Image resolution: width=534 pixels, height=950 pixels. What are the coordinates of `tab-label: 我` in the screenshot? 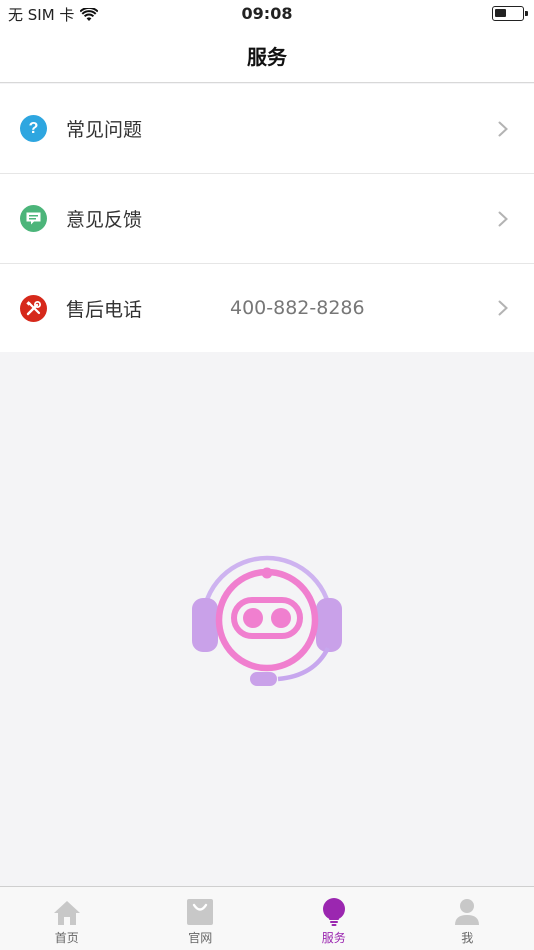 It's located at (467, 938).